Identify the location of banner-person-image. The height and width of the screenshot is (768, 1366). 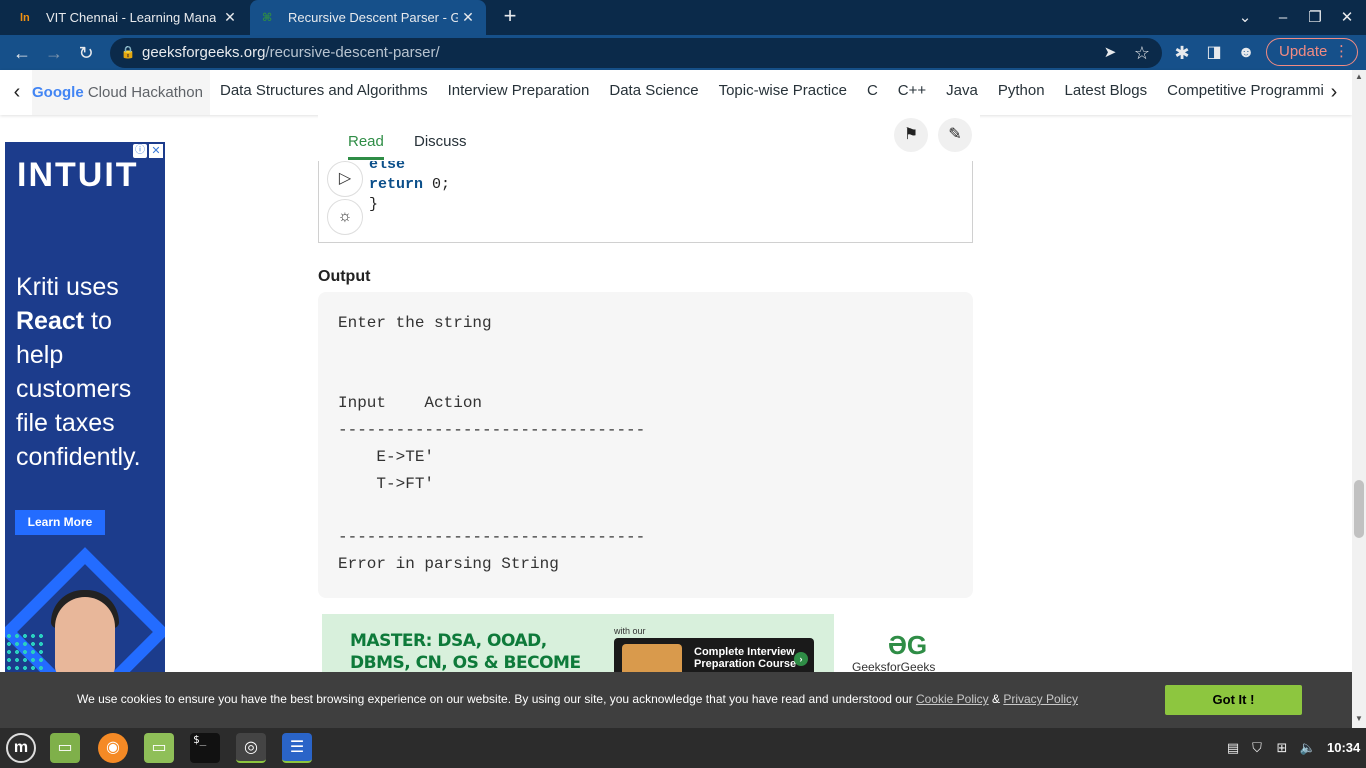
(652, 659).